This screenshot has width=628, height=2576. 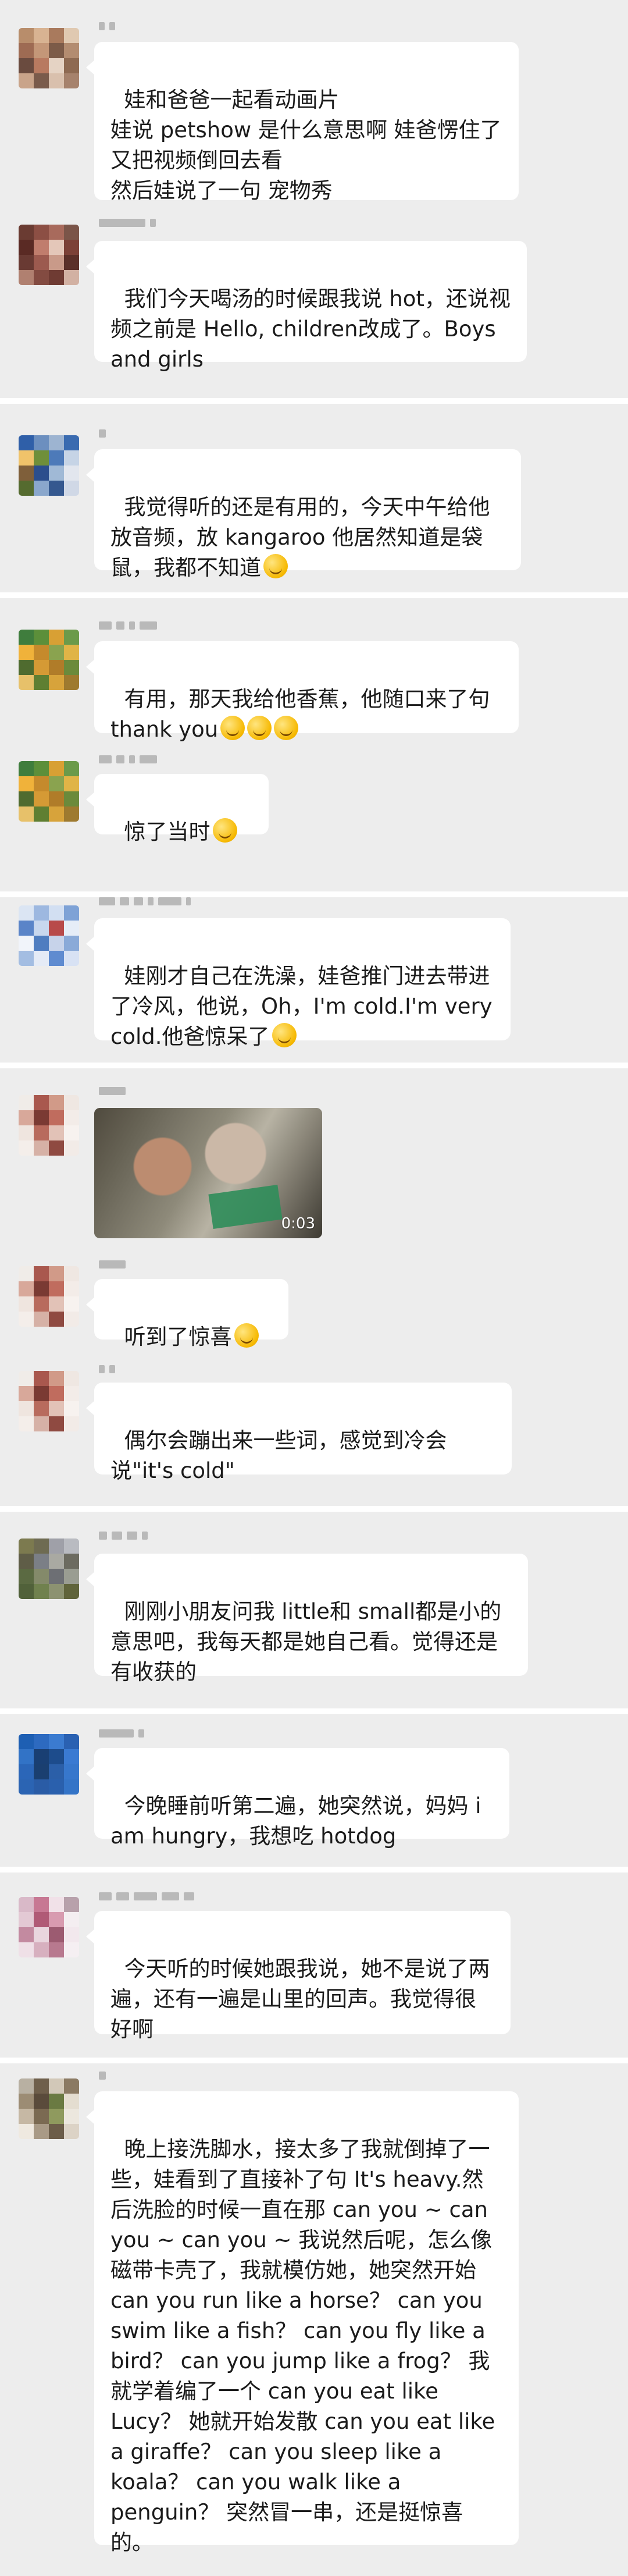 What do you see at coordinates (178, 1336) in the screenshot?
I see `message-text: 听到了惊喜` at bounding box center [178, 1336].